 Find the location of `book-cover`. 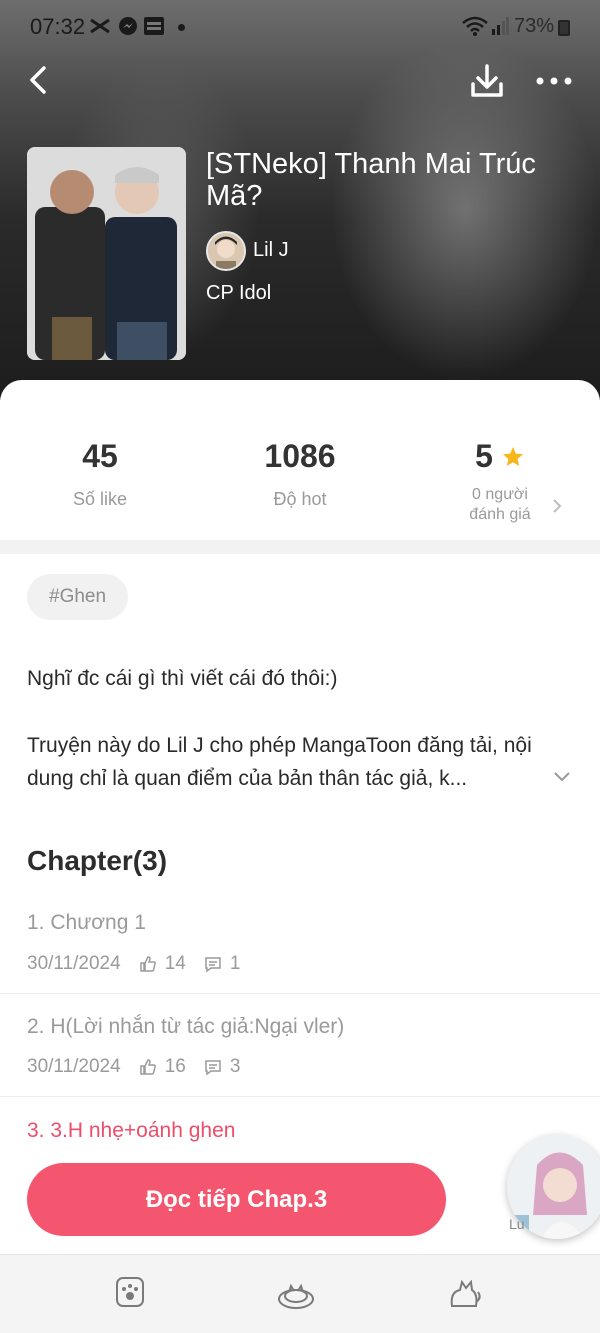

book-cover is located at coordinates (106, 253).